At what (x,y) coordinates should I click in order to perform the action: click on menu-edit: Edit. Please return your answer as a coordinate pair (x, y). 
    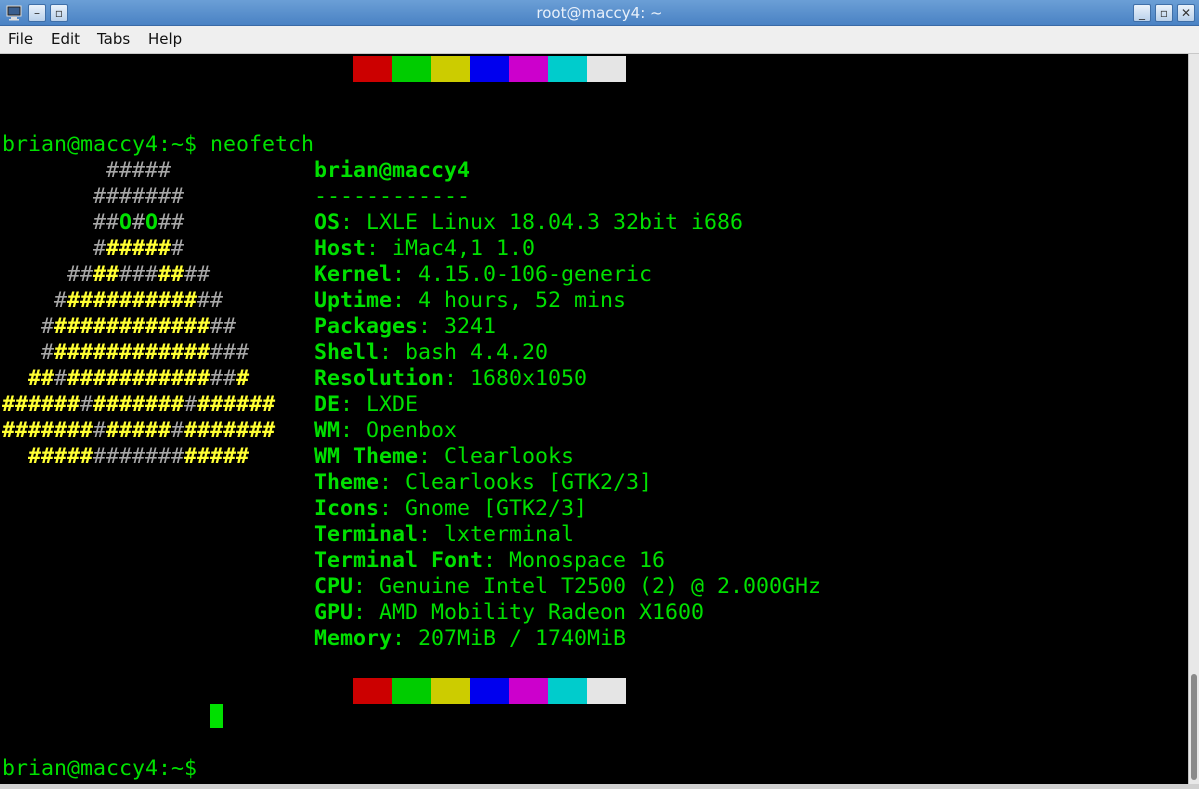
    Looking at the image, I should click on (65, 39).